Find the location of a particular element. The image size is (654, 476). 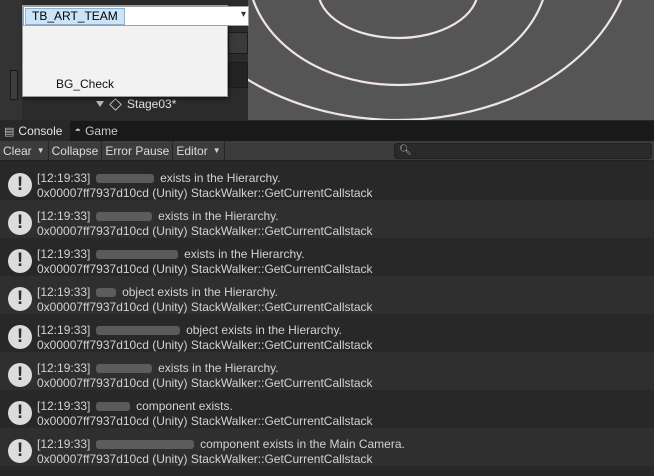

popup-selection-field: TB_ART_TEAM ▾ is located at coordinates (136, 16).